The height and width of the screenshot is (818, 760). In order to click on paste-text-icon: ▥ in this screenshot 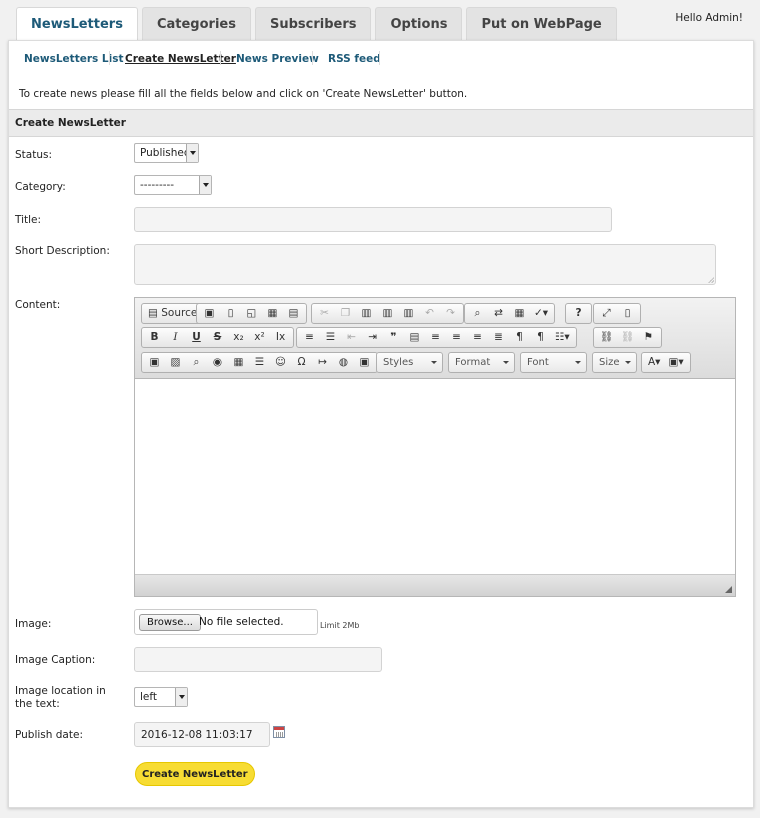, I will do `click(387, 313)`.